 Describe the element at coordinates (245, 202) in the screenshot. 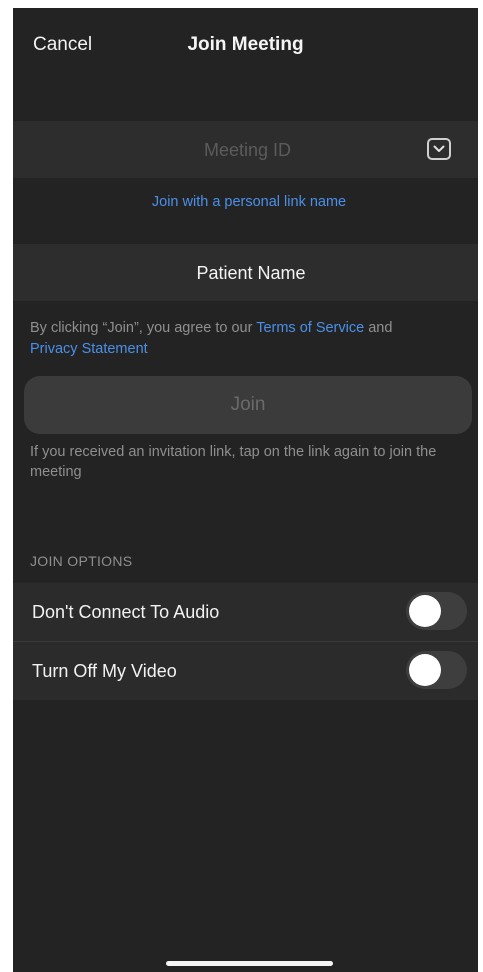

I see `join-with-personal-link-button: Join with a personal link name` at that location.